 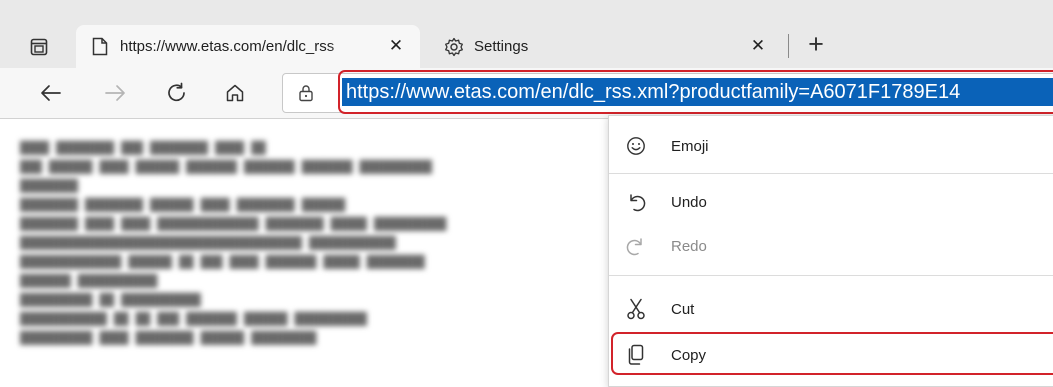 I want to click on tab-title: Settings, so click(x=501, y=46).